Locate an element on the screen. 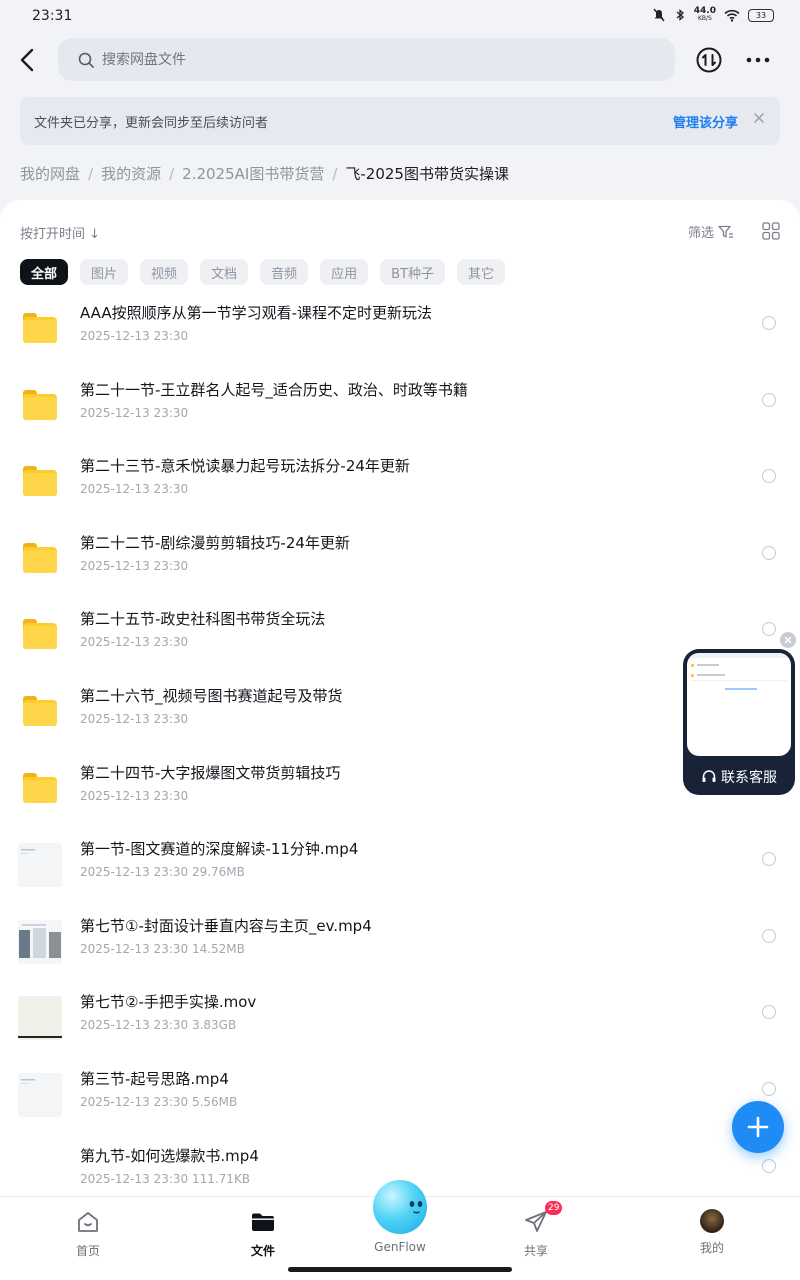 This screenshot has height=1280, width=800. nav-genflow-label: GenFlow is located at coordinates (400, 1247).